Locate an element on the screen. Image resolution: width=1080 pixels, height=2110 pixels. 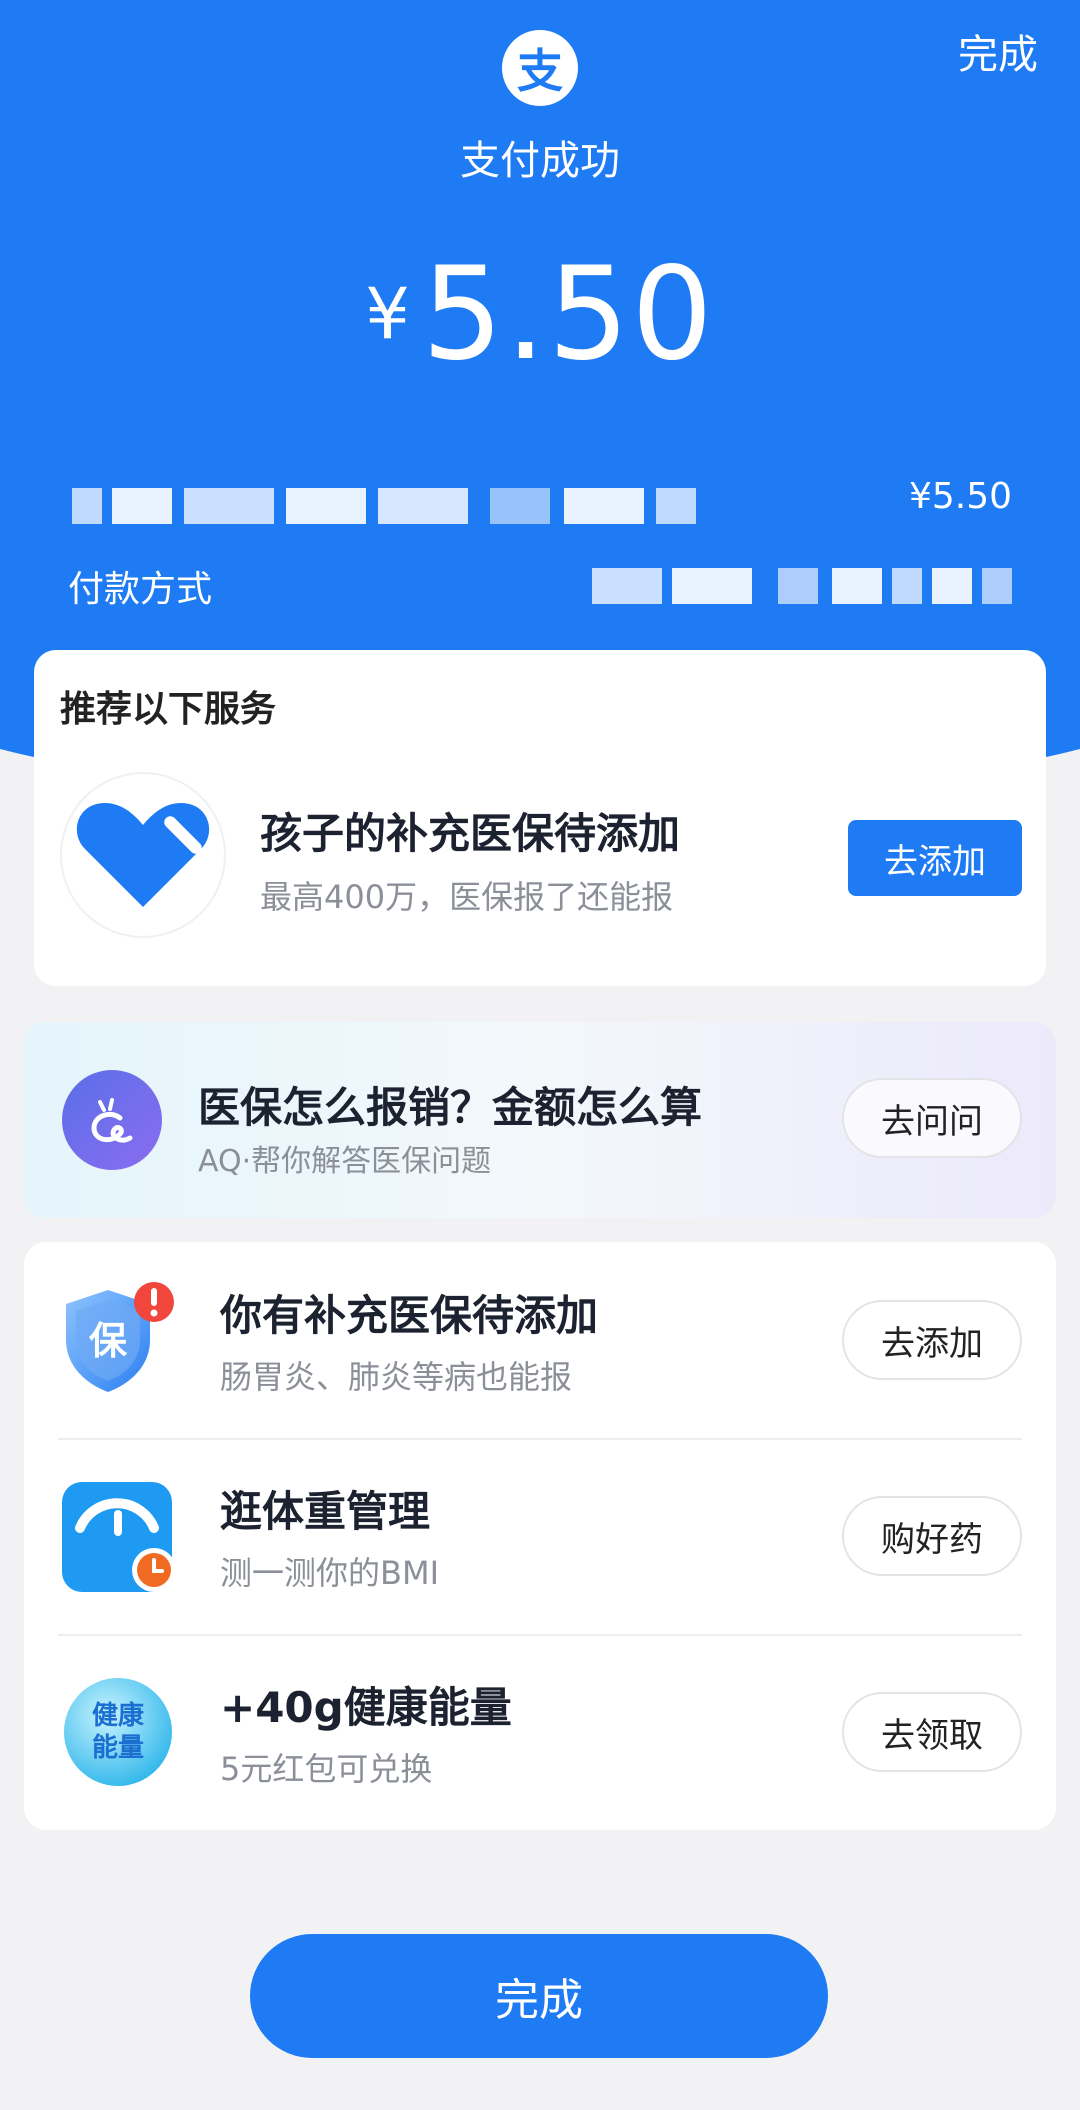
service-add-button: 去添加 is located at coordinates (932, 1340).